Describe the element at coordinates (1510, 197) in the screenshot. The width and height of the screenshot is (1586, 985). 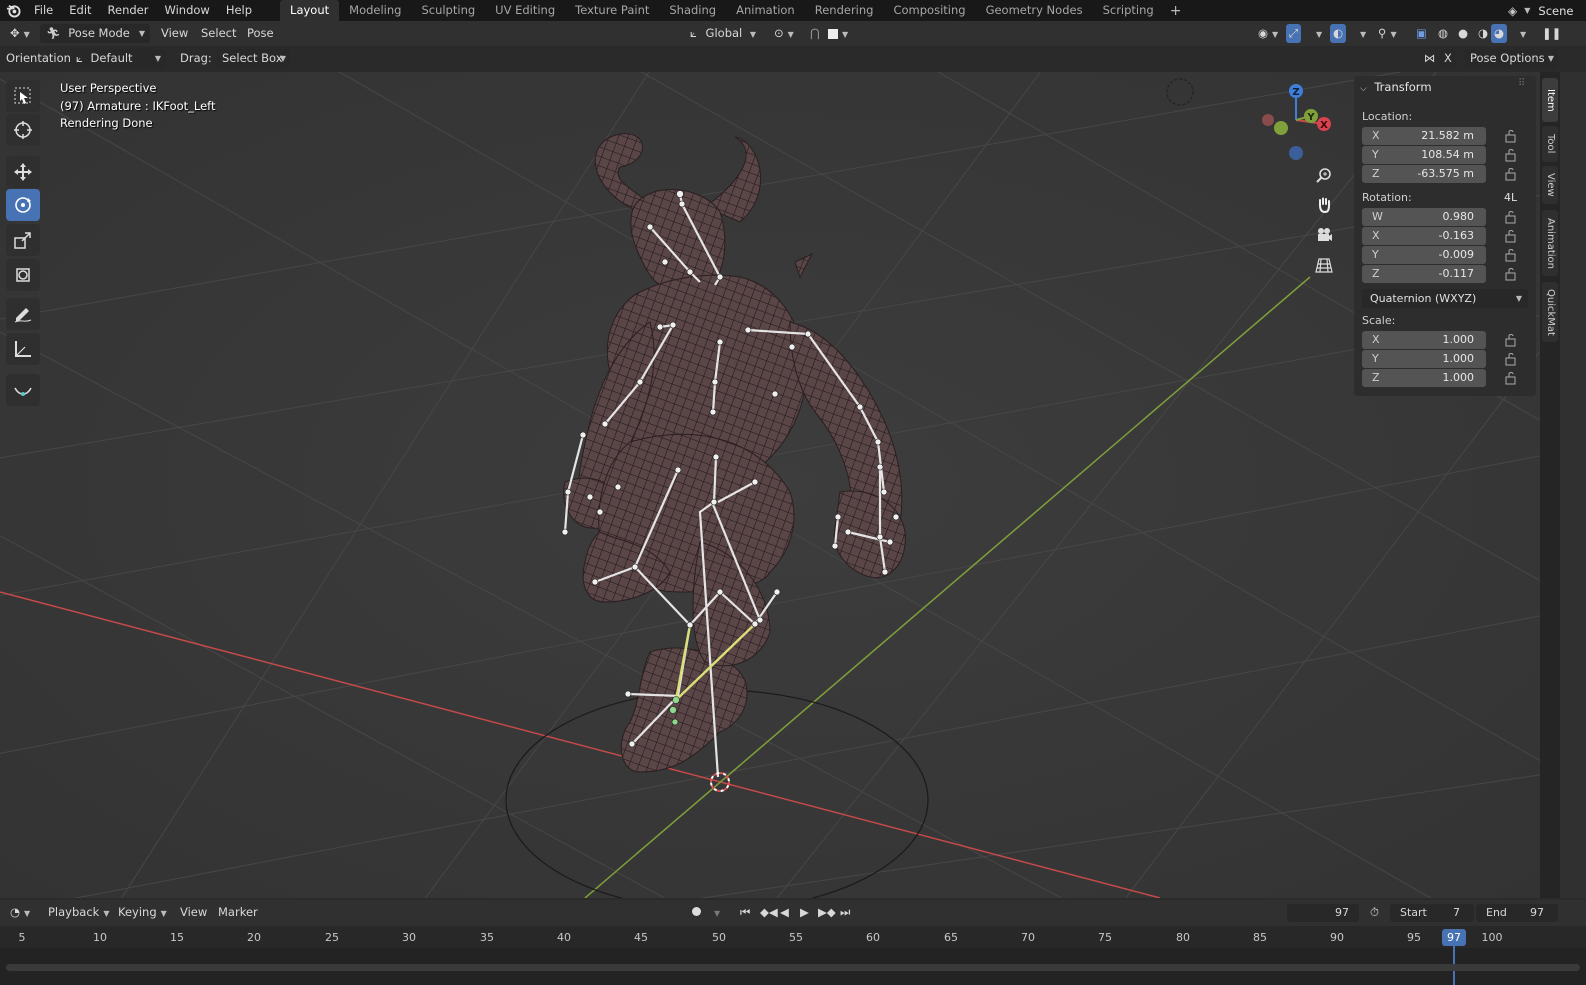
I see `rotation-4l-toggle: 4L` at that location.